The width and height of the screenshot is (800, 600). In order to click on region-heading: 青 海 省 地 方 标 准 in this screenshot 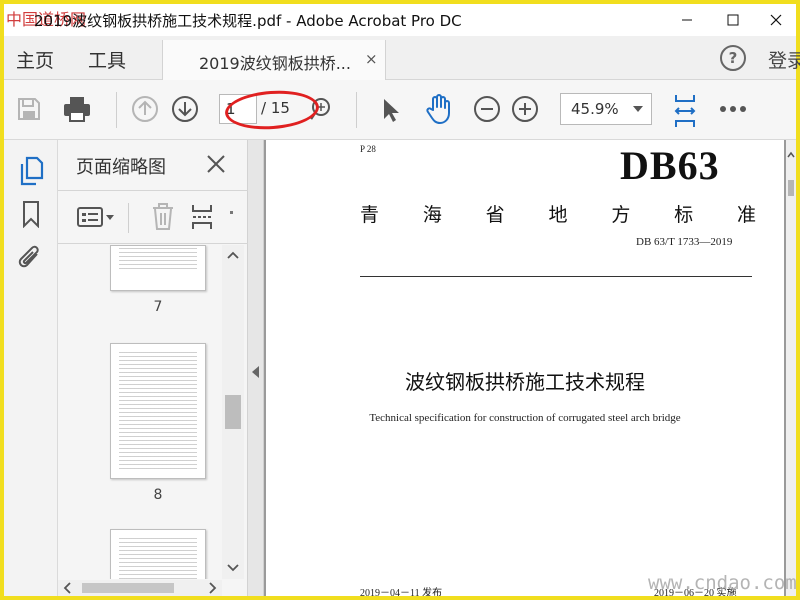, I will do `click(558, 213)`.